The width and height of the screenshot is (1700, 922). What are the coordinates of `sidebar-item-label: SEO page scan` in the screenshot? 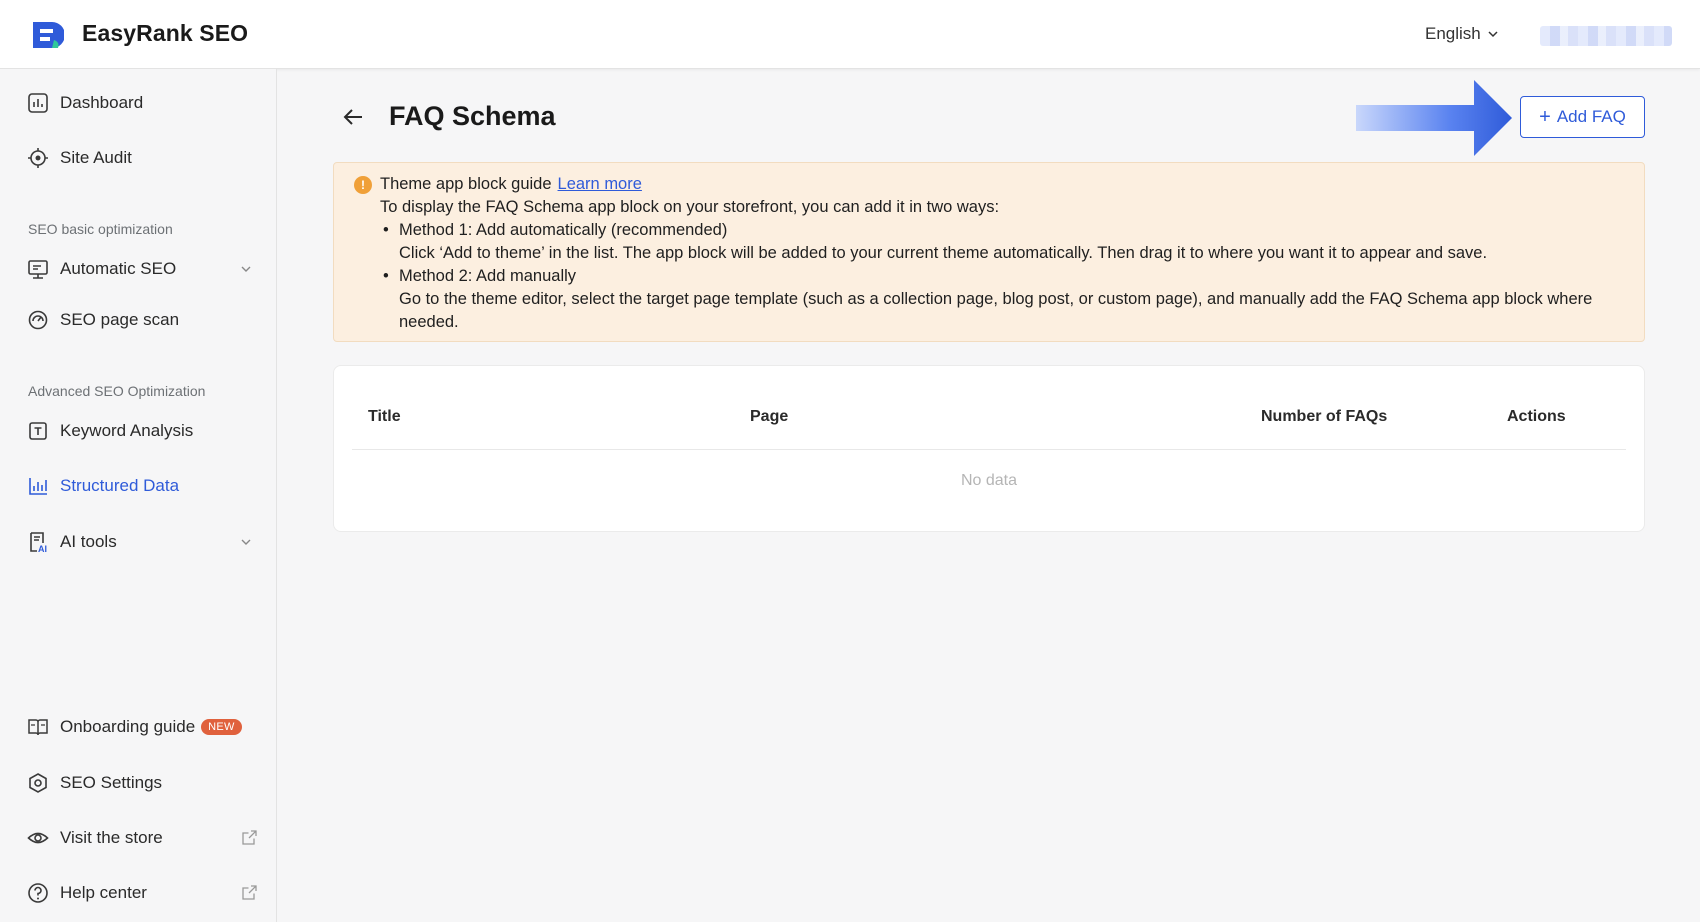 It's located at (120, 319).